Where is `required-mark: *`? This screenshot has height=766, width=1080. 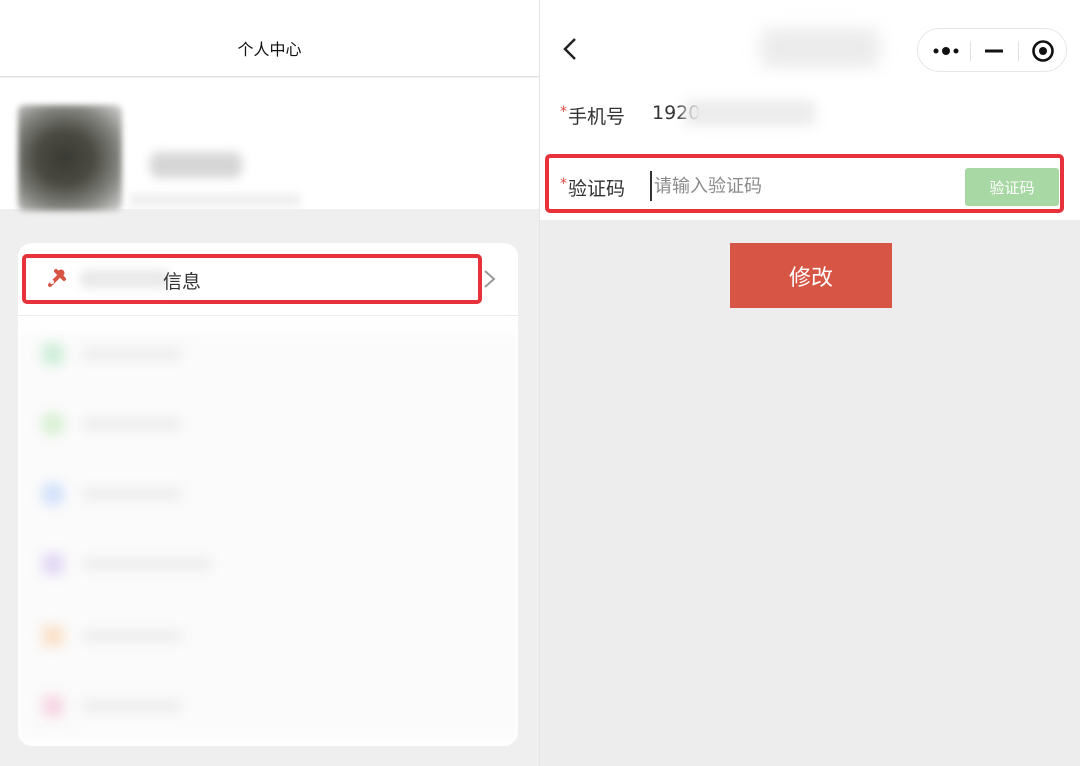 required-mark: * is located at coordinates (563, 112).